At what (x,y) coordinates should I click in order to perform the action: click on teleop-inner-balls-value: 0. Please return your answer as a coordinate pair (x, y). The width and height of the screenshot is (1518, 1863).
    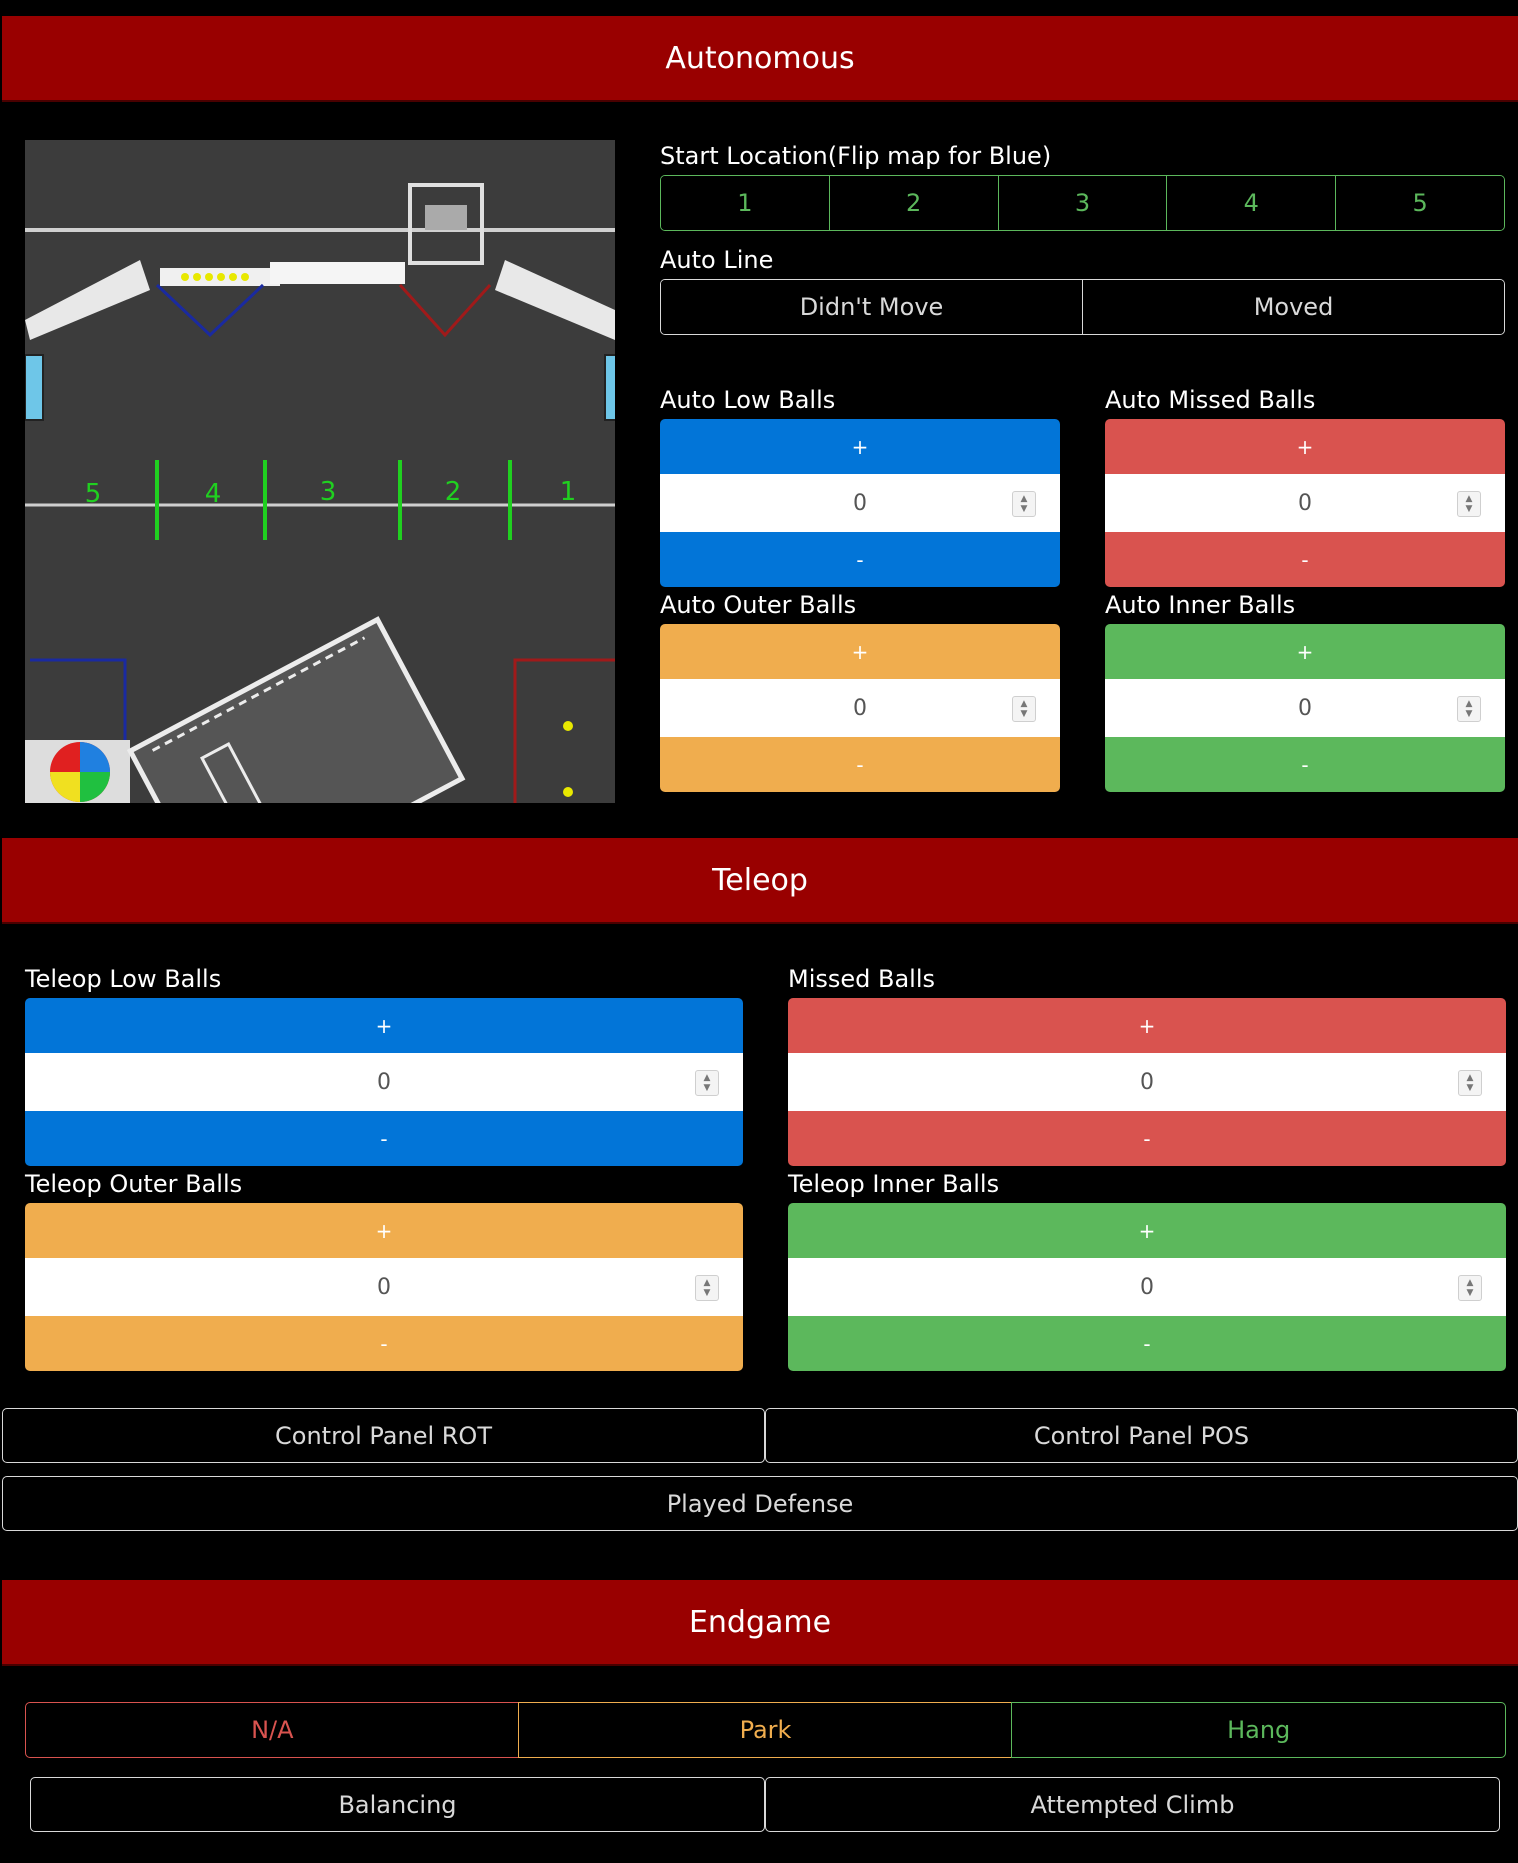
    Looking at the image, I should click on (1147, 1287).